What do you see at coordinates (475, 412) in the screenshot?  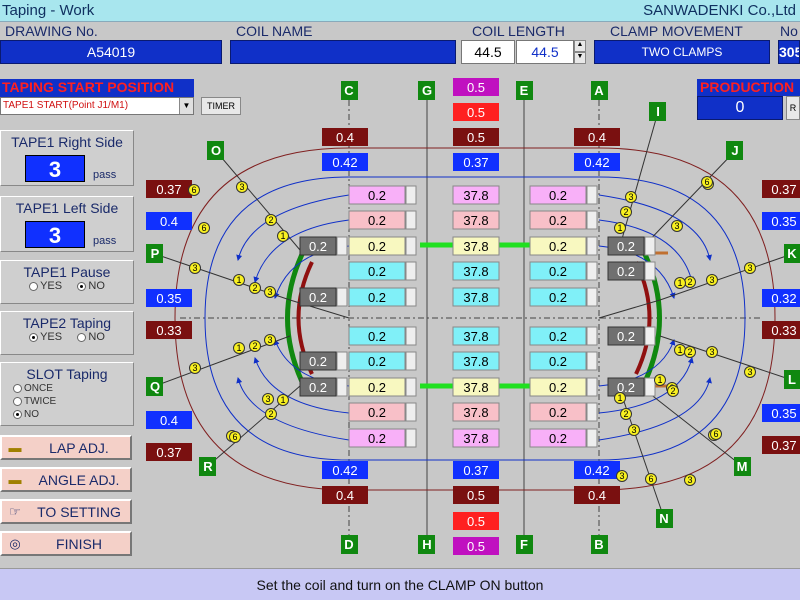 I see `row-9-c-value: 37.8` at bounding box center [475, 412].